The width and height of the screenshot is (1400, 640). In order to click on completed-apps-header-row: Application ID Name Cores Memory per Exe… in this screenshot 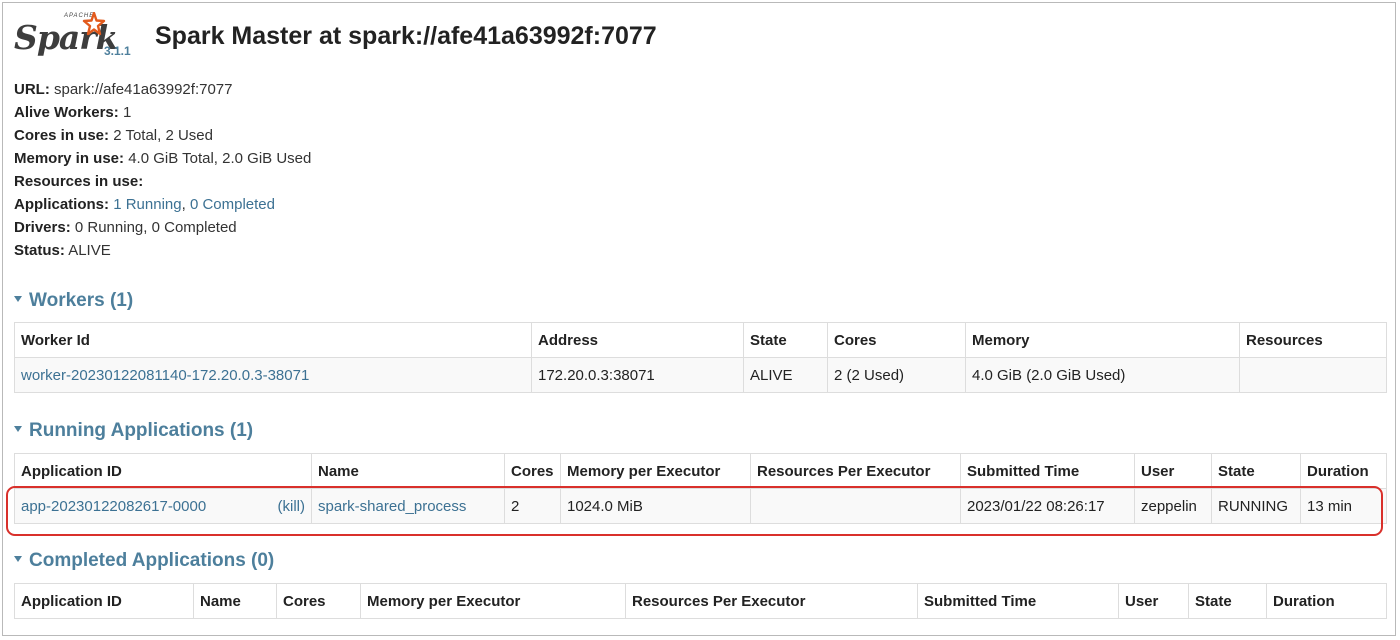, I will do `click(700, 601)`.